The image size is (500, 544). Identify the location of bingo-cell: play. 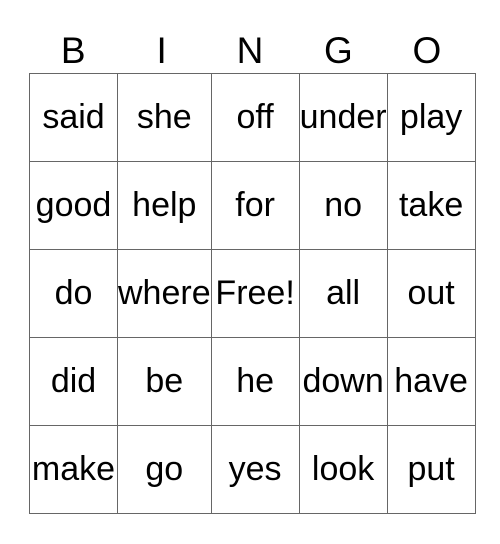
(431, 117).